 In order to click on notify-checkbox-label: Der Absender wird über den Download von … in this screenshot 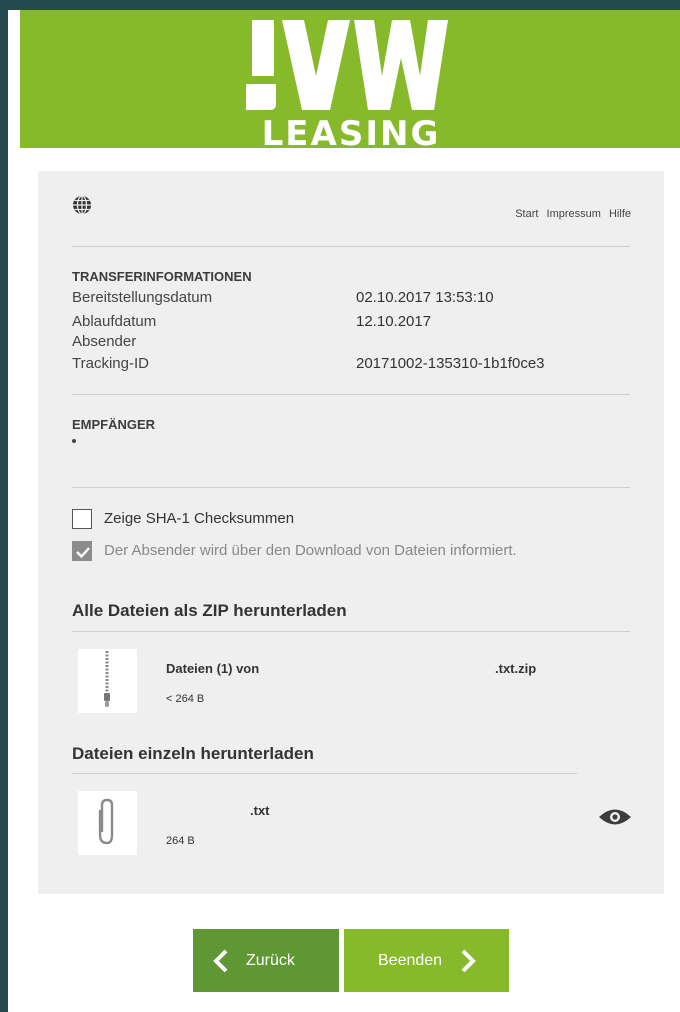, I will do `click(310, 550)`.